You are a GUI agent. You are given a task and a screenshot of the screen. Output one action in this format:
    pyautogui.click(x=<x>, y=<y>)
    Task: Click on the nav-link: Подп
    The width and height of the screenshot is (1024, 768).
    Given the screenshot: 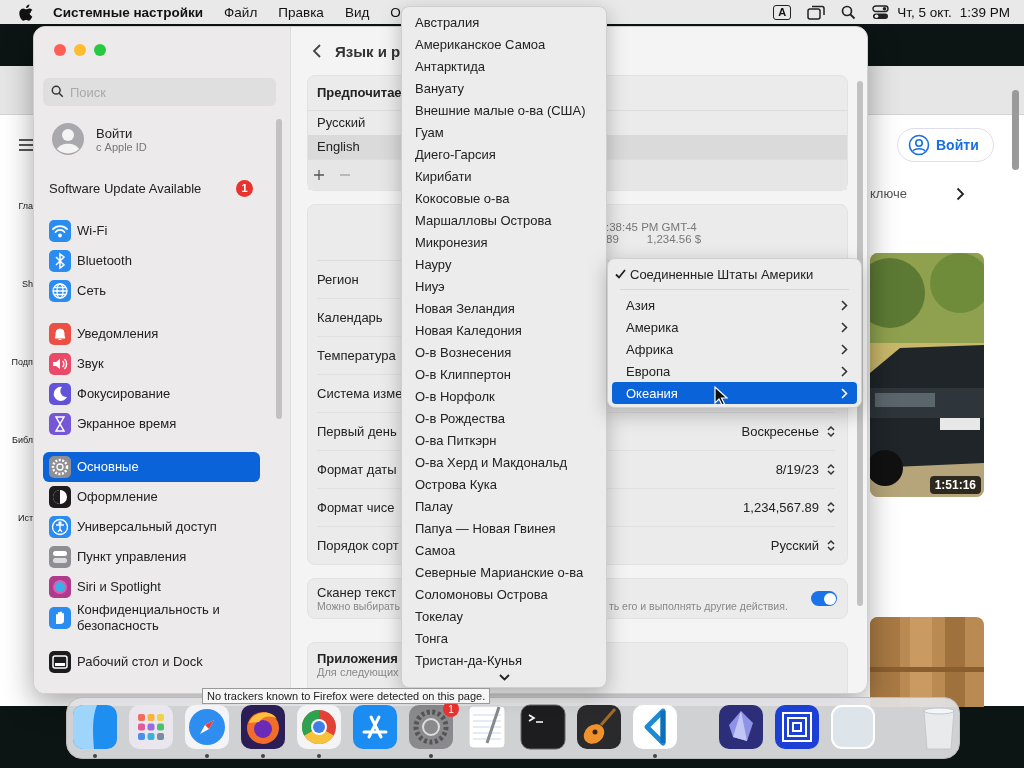 What is the action you would take?
    pyautogui.click(x=22, y=362)
    